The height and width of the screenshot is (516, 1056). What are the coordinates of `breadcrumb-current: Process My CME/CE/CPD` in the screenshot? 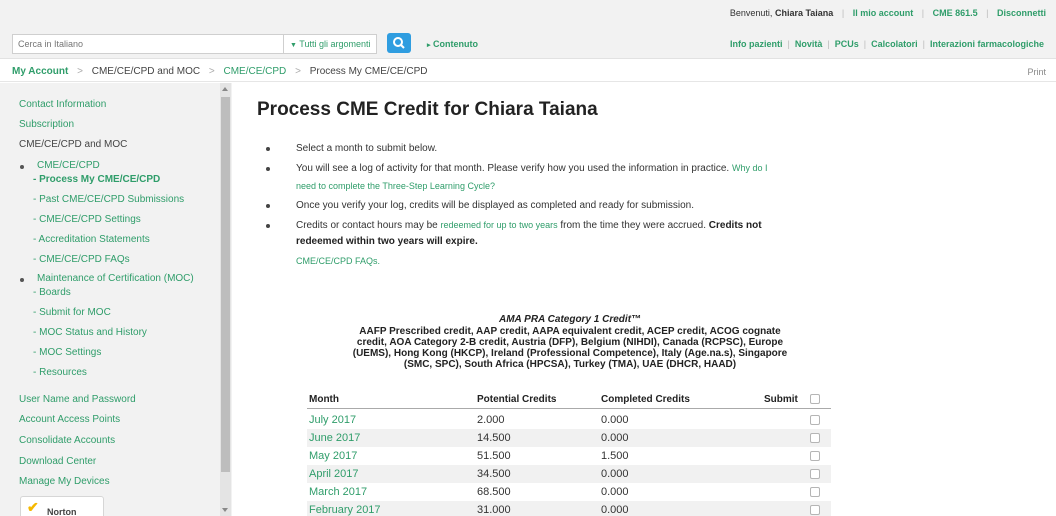 It's located at (368, 71).